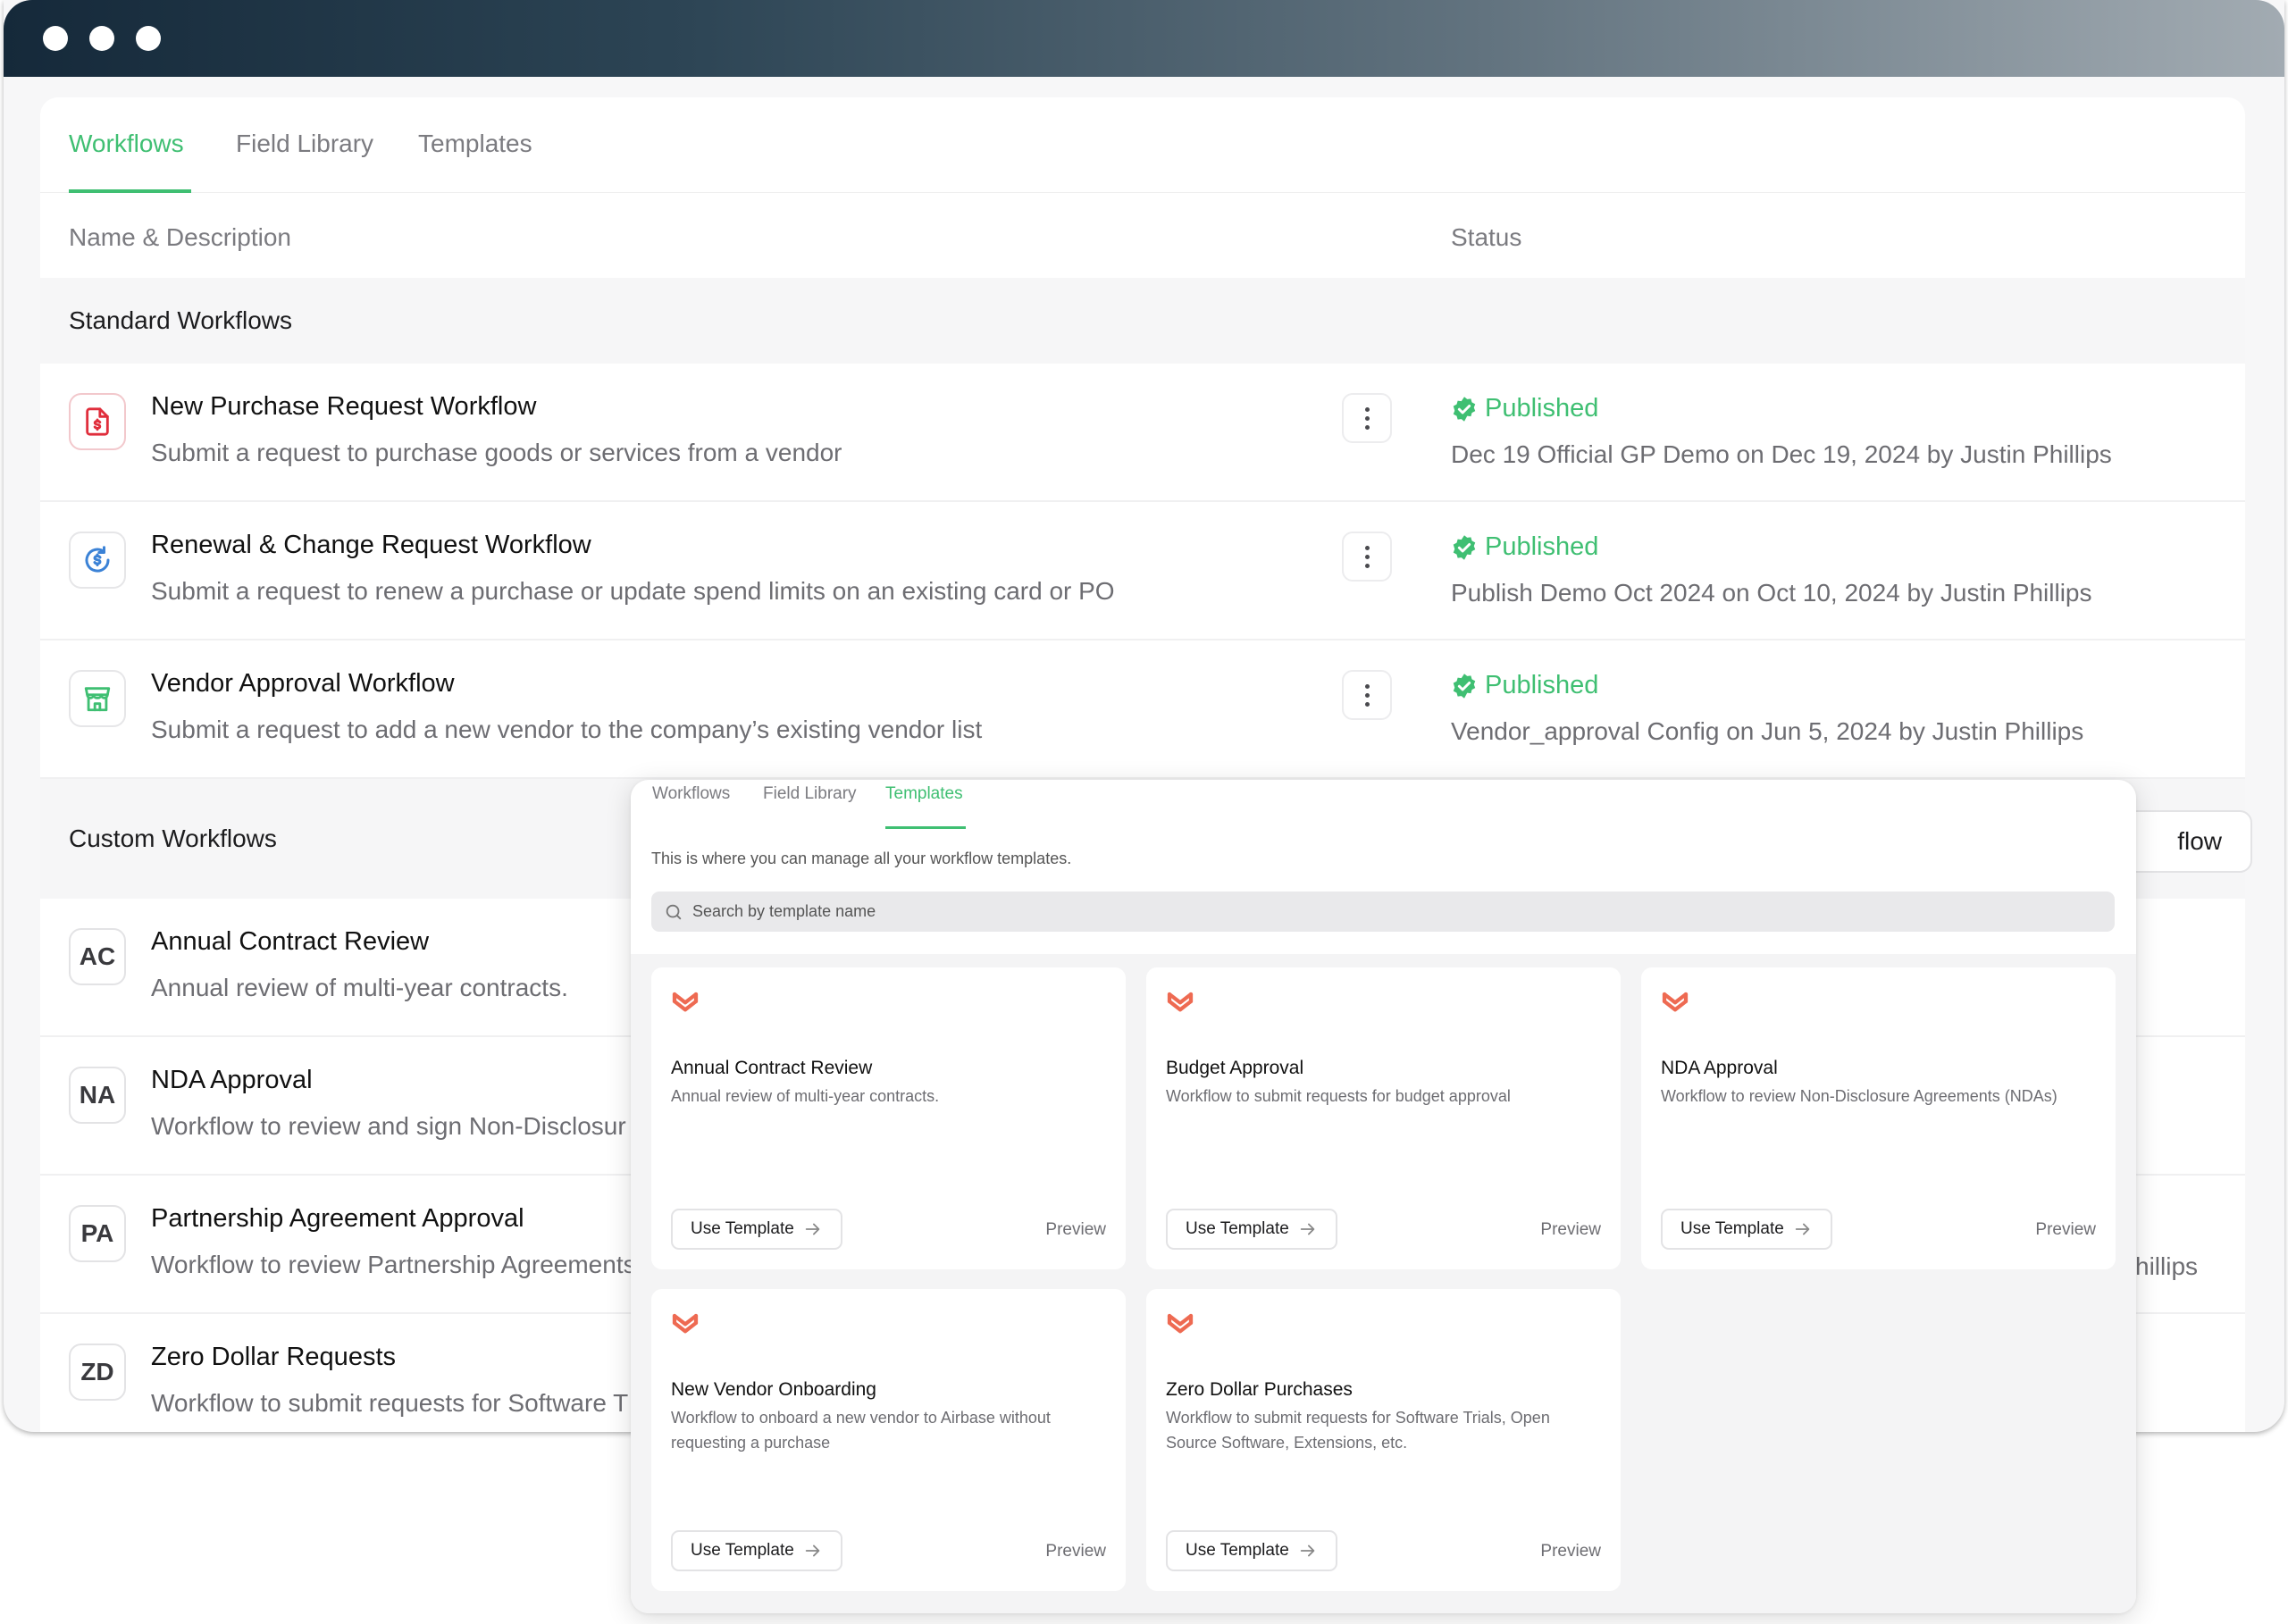  What do you see at coordinates (232, 1080) in the screenshot?
I see `workflow-title: NDA Approval` at bounding box center [232, 1080].